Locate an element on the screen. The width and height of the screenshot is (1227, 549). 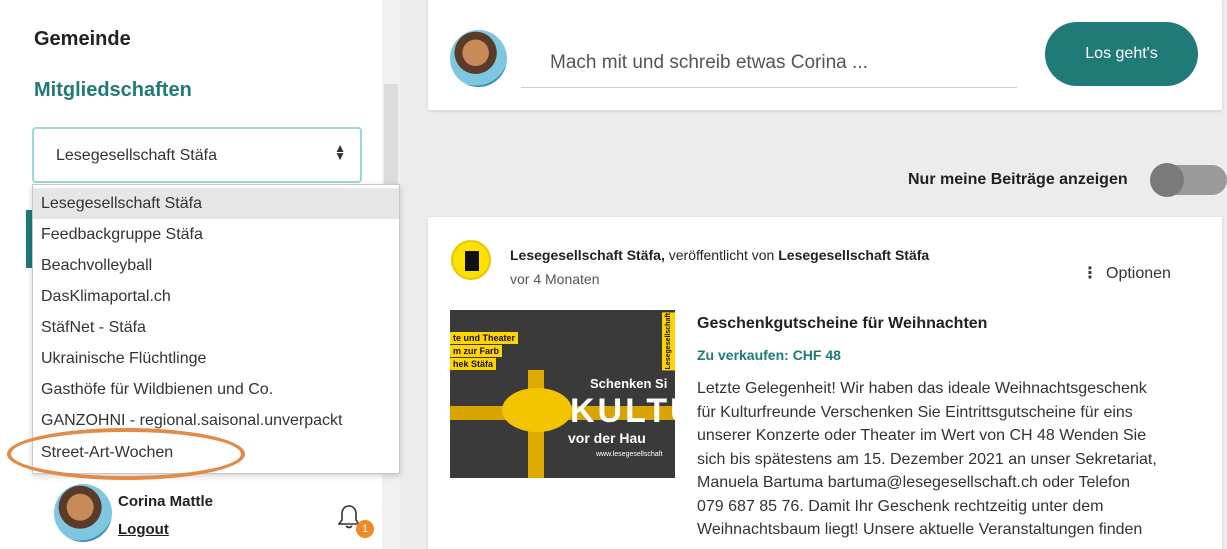
image-tag: hek Stäfa is located at coordinates (473, 364).